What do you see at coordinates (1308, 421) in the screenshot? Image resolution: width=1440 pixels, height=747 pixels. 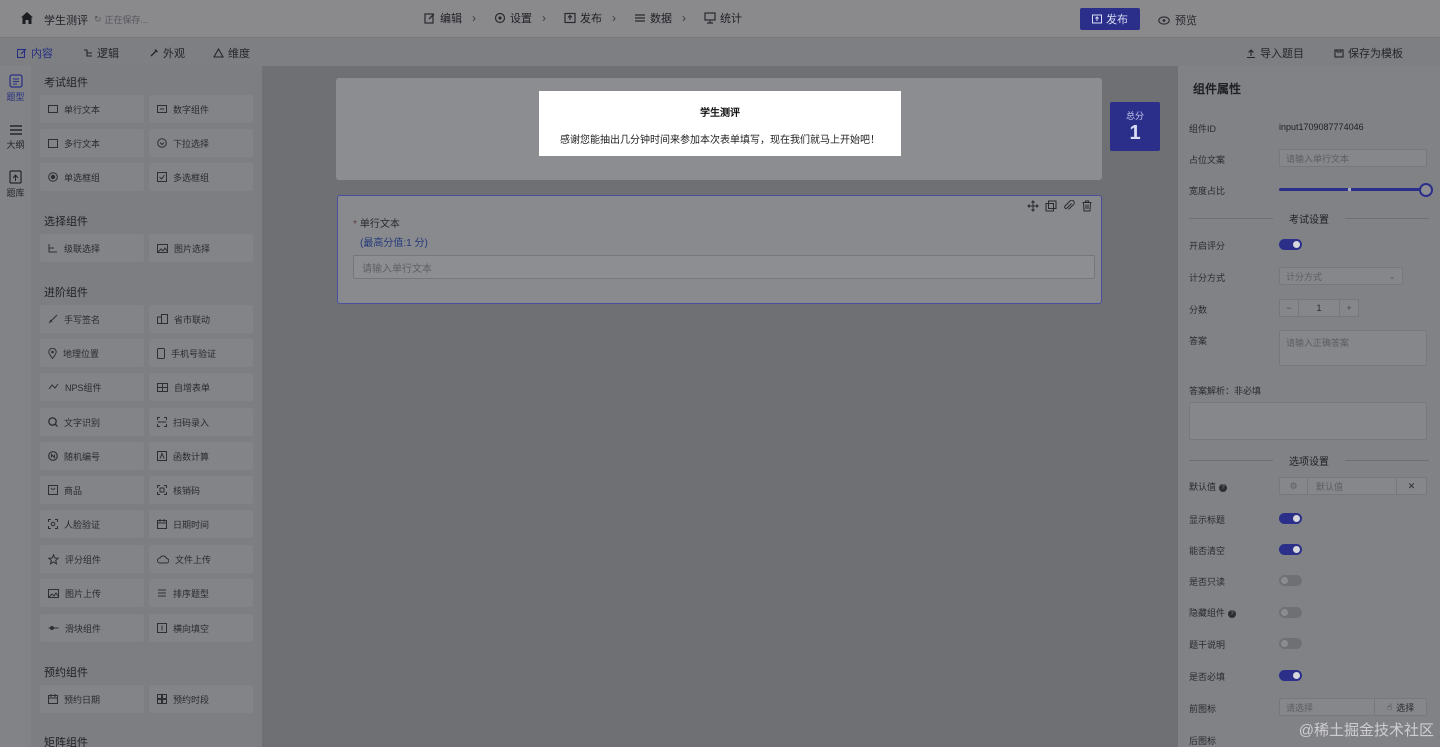 I see `analysis-textarea` at bounding box center [1308, 421].